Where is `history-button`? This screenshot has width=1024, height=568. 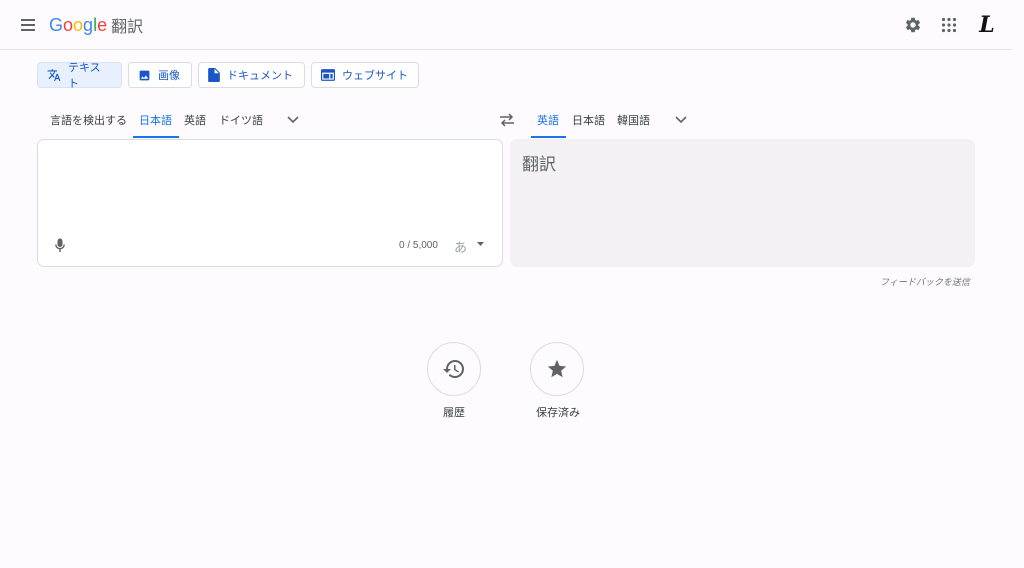 history-button is located at coordinates (454, 369).